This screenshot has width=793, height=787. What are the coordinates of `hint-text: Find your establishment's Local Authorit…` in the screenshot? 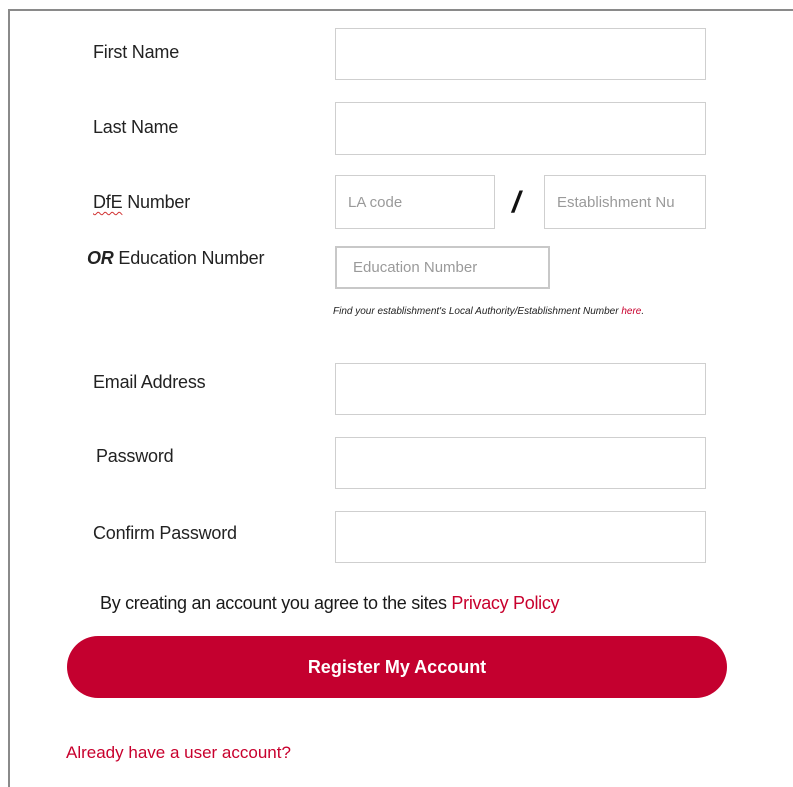 It's located at (477, 311).